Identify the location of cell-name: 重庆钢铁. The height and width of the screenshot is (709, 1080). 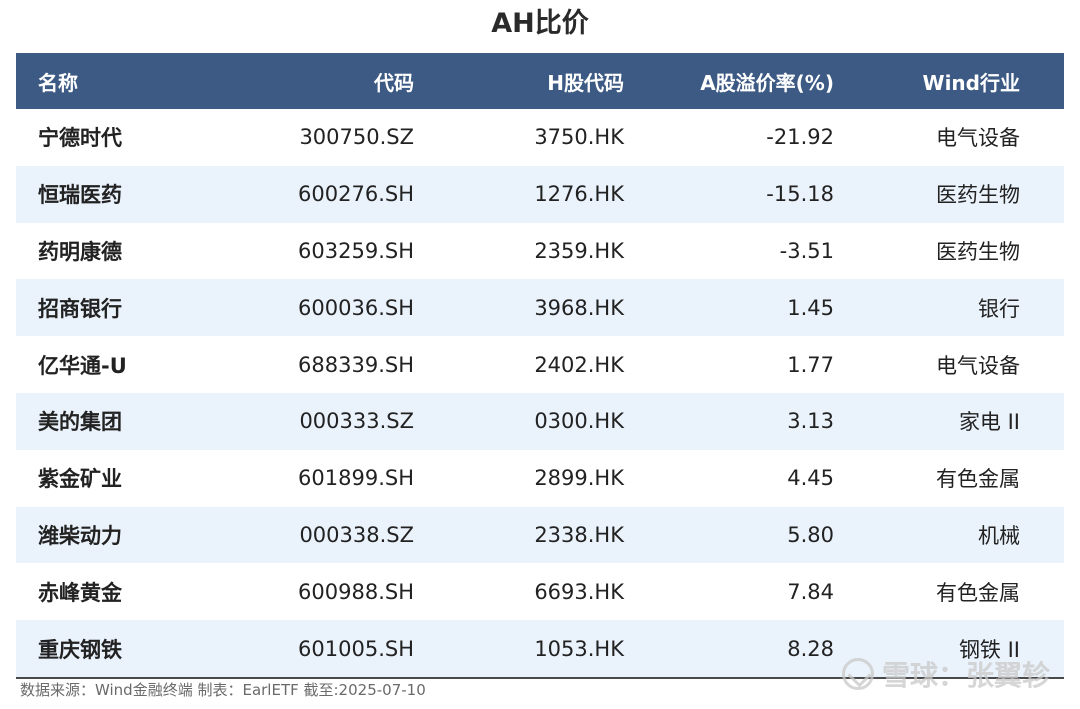
(80, 649).